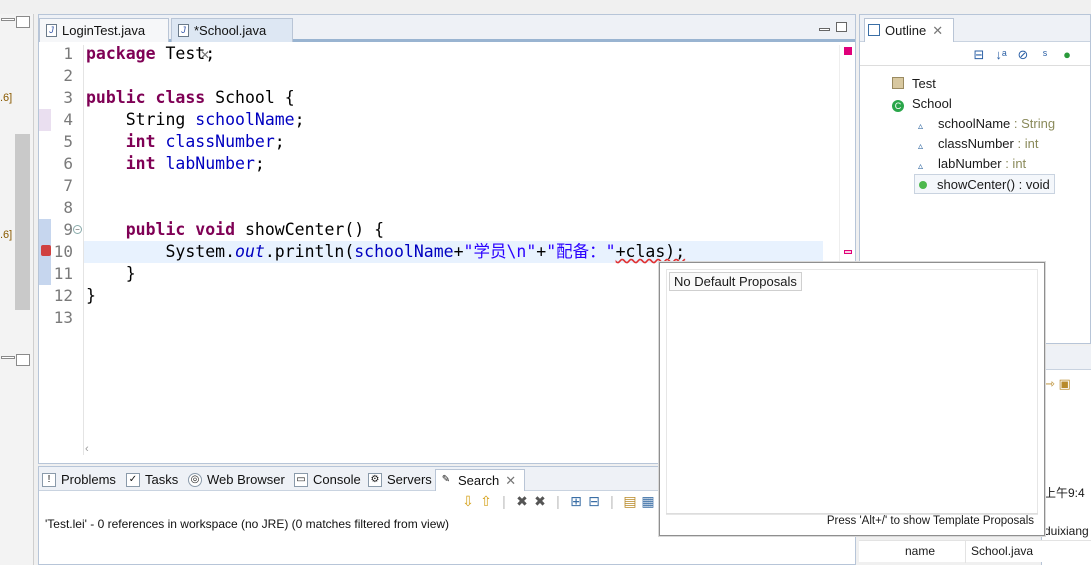 The height and width of the screenshot is (565, 1091). I want to click on tab-search: ✎ Search ✕, so click(480, 480).